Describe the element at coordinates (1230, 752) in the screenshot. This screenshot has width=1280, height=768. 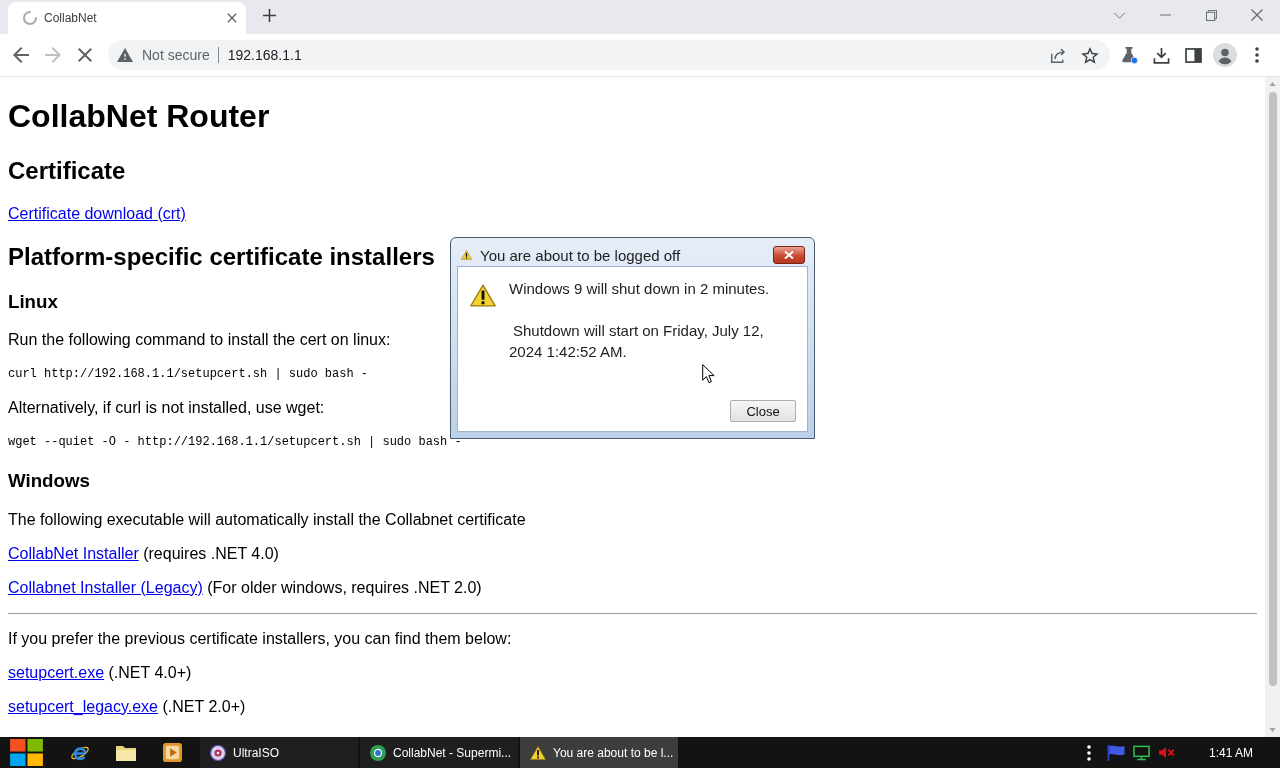
I see `taskbar-clock: 1:41 AM` at that location.